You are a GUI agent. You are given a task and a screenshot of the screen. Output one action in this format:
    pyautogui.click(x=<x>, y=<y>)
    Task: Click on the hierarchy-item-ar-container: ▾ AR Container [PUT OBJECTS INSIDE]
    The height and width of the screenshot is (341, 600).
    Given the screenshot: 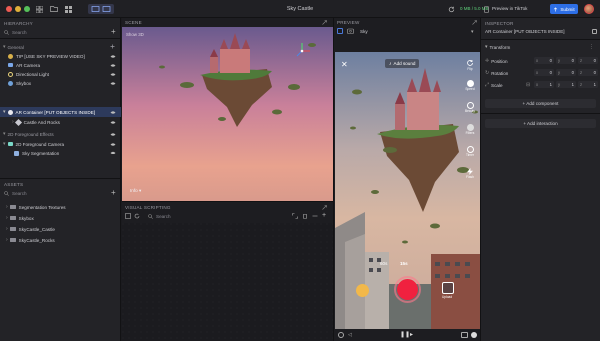 What is the action you would take?
    pyautogui.click(x=59, y=112)
    